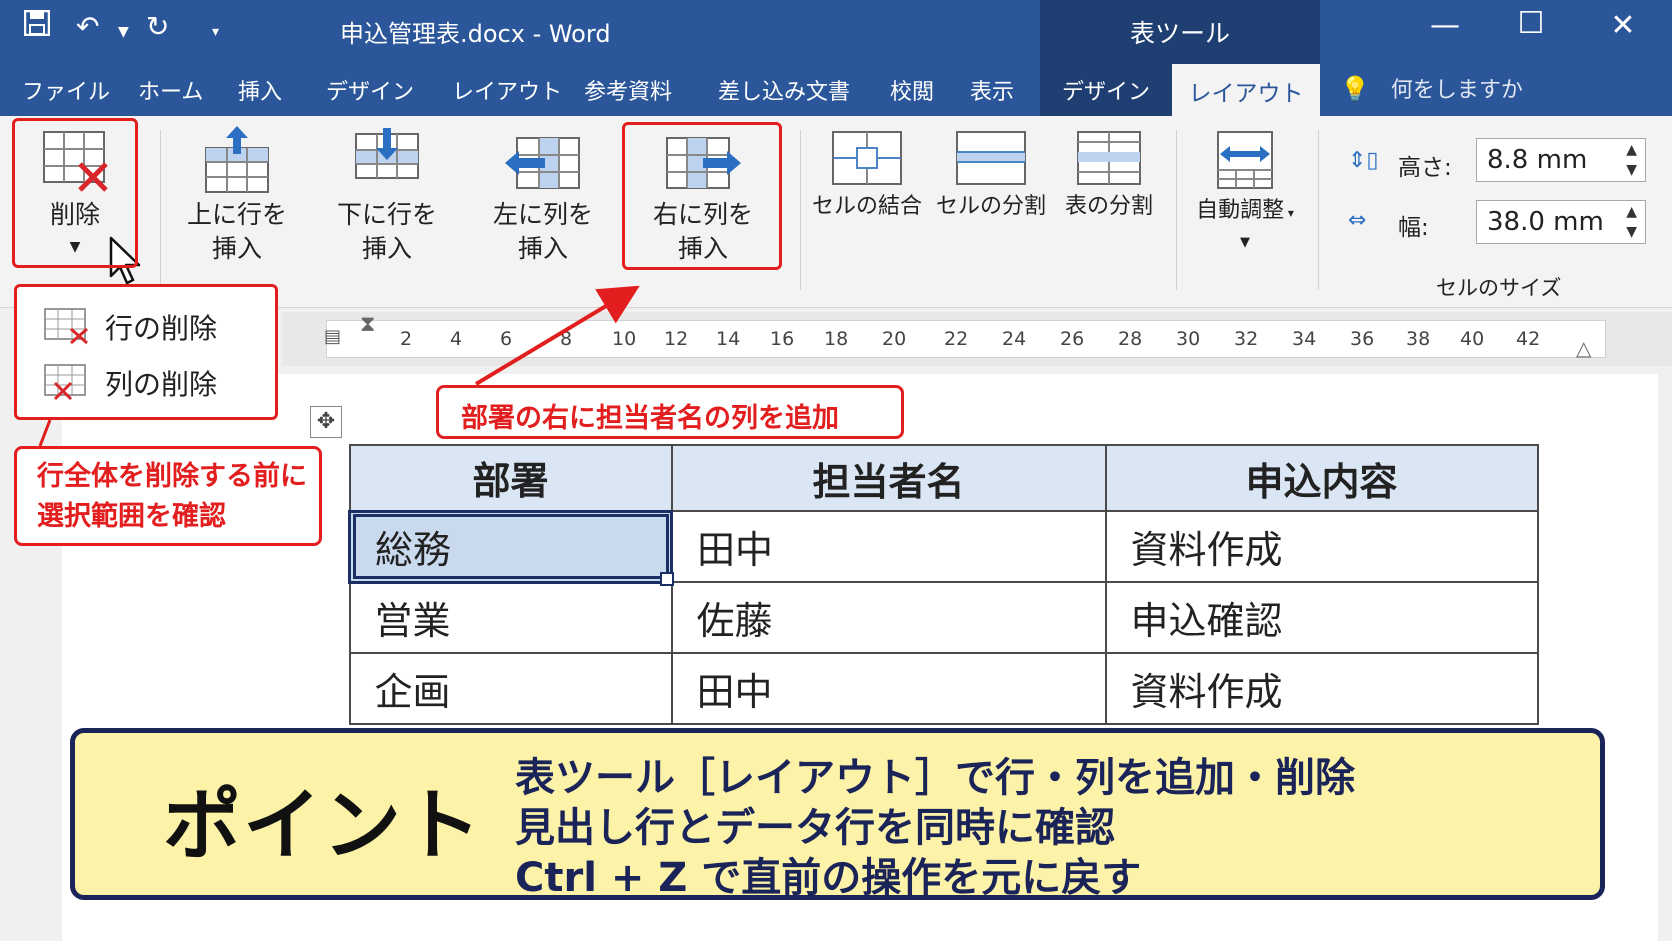 The width and height of the screenshot is (1672, 941). I want to click on autofit-button: 自動調整 ▾ ▼, so click(1245, 193).